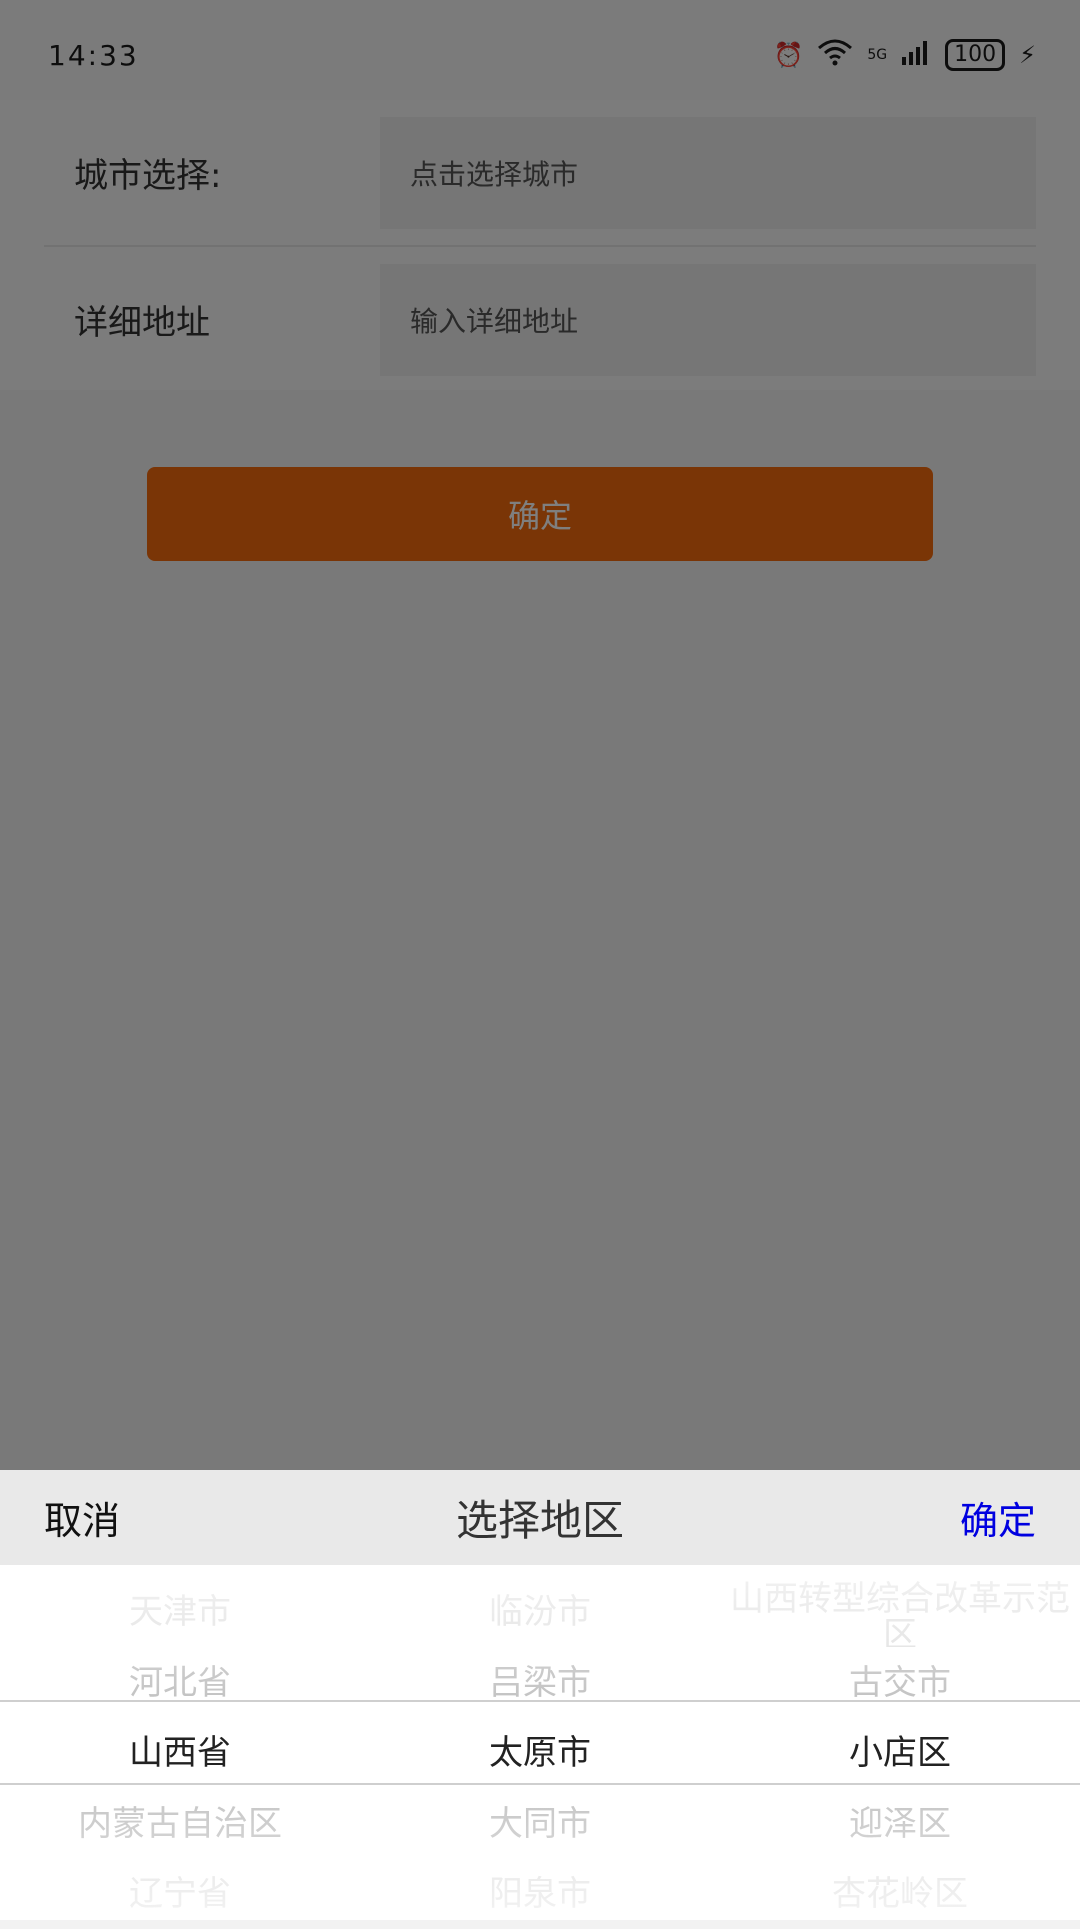 The image size is (1080, 1929). I want to click on province-option: 天津市, so click(180, 1612).